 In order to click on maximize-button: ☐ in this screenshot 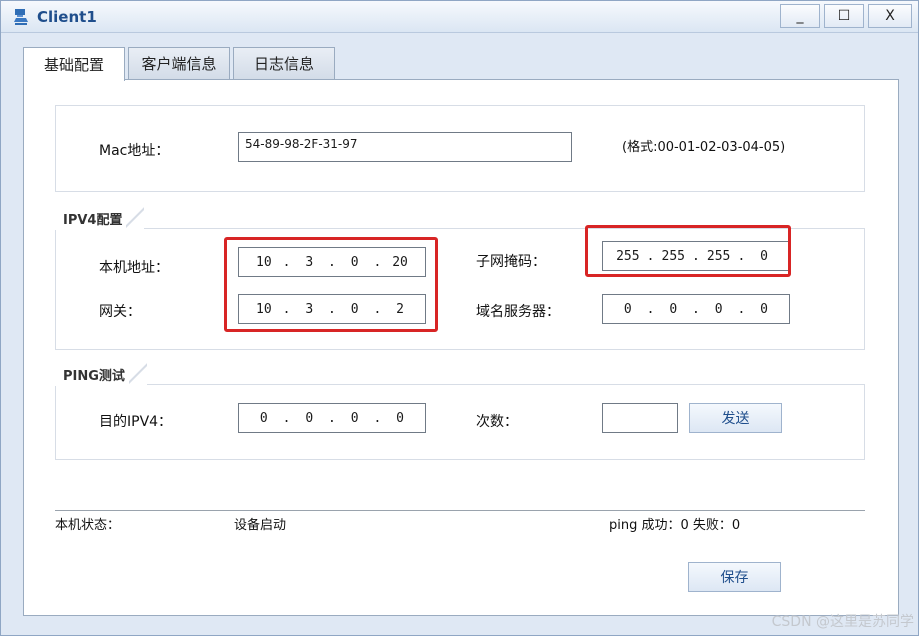, I will do `click(844, 16)`.